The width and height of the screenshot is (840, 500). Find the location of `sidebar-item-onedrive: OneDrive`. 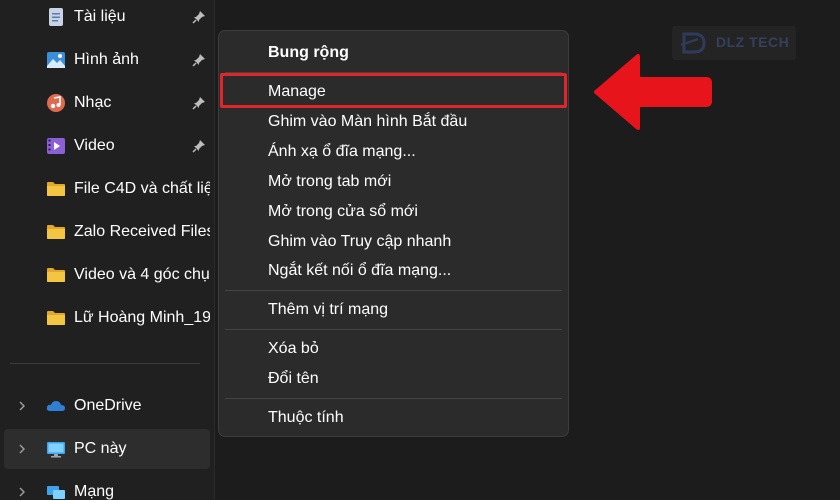

sidebar-item-onedrive: OneDrive is located at coordinates (107, 406).